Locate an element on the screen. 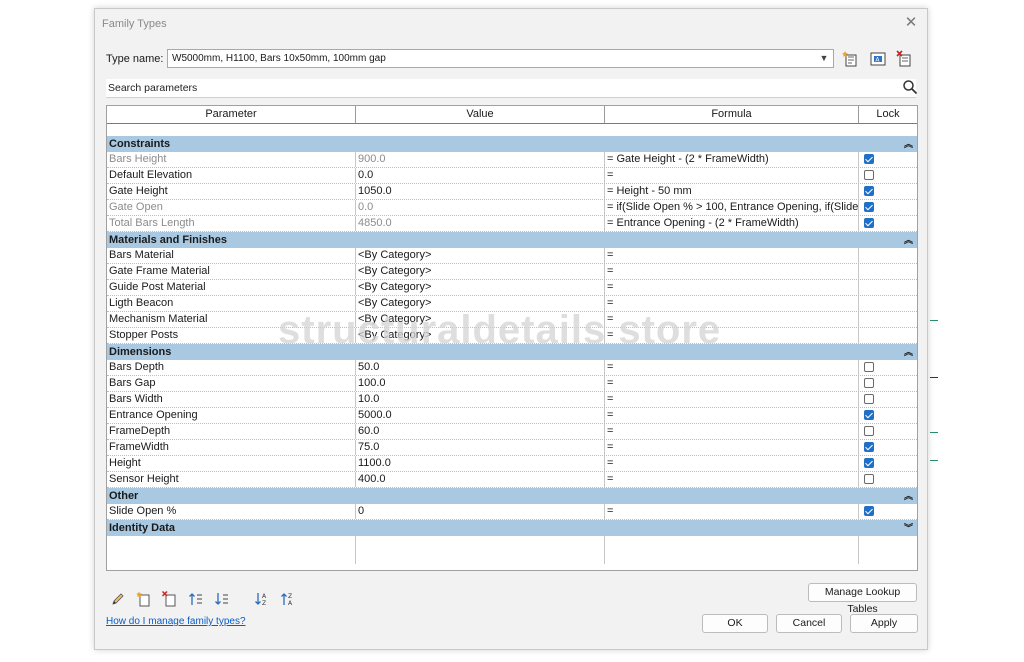 This screenshot has height=662, width=1024. table-row: Entrance Opening 5000.0 = is located at coordinates (512, 416).